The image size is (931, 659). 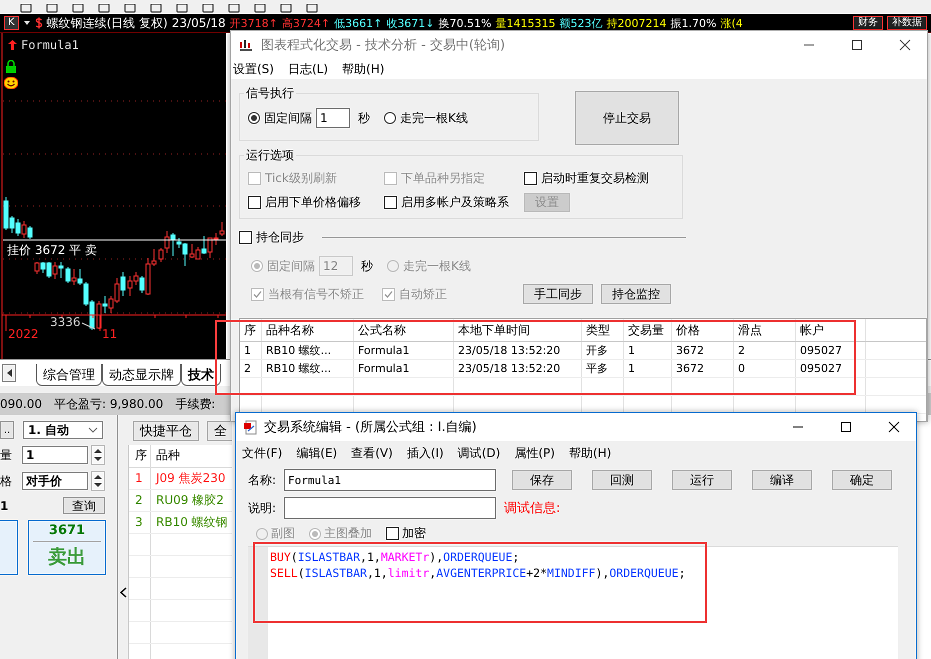 What do you see at coordinates (317, 453) in the screenshot?
I see `menu-item: 编辑(E)` at bounding box center [317, 453].